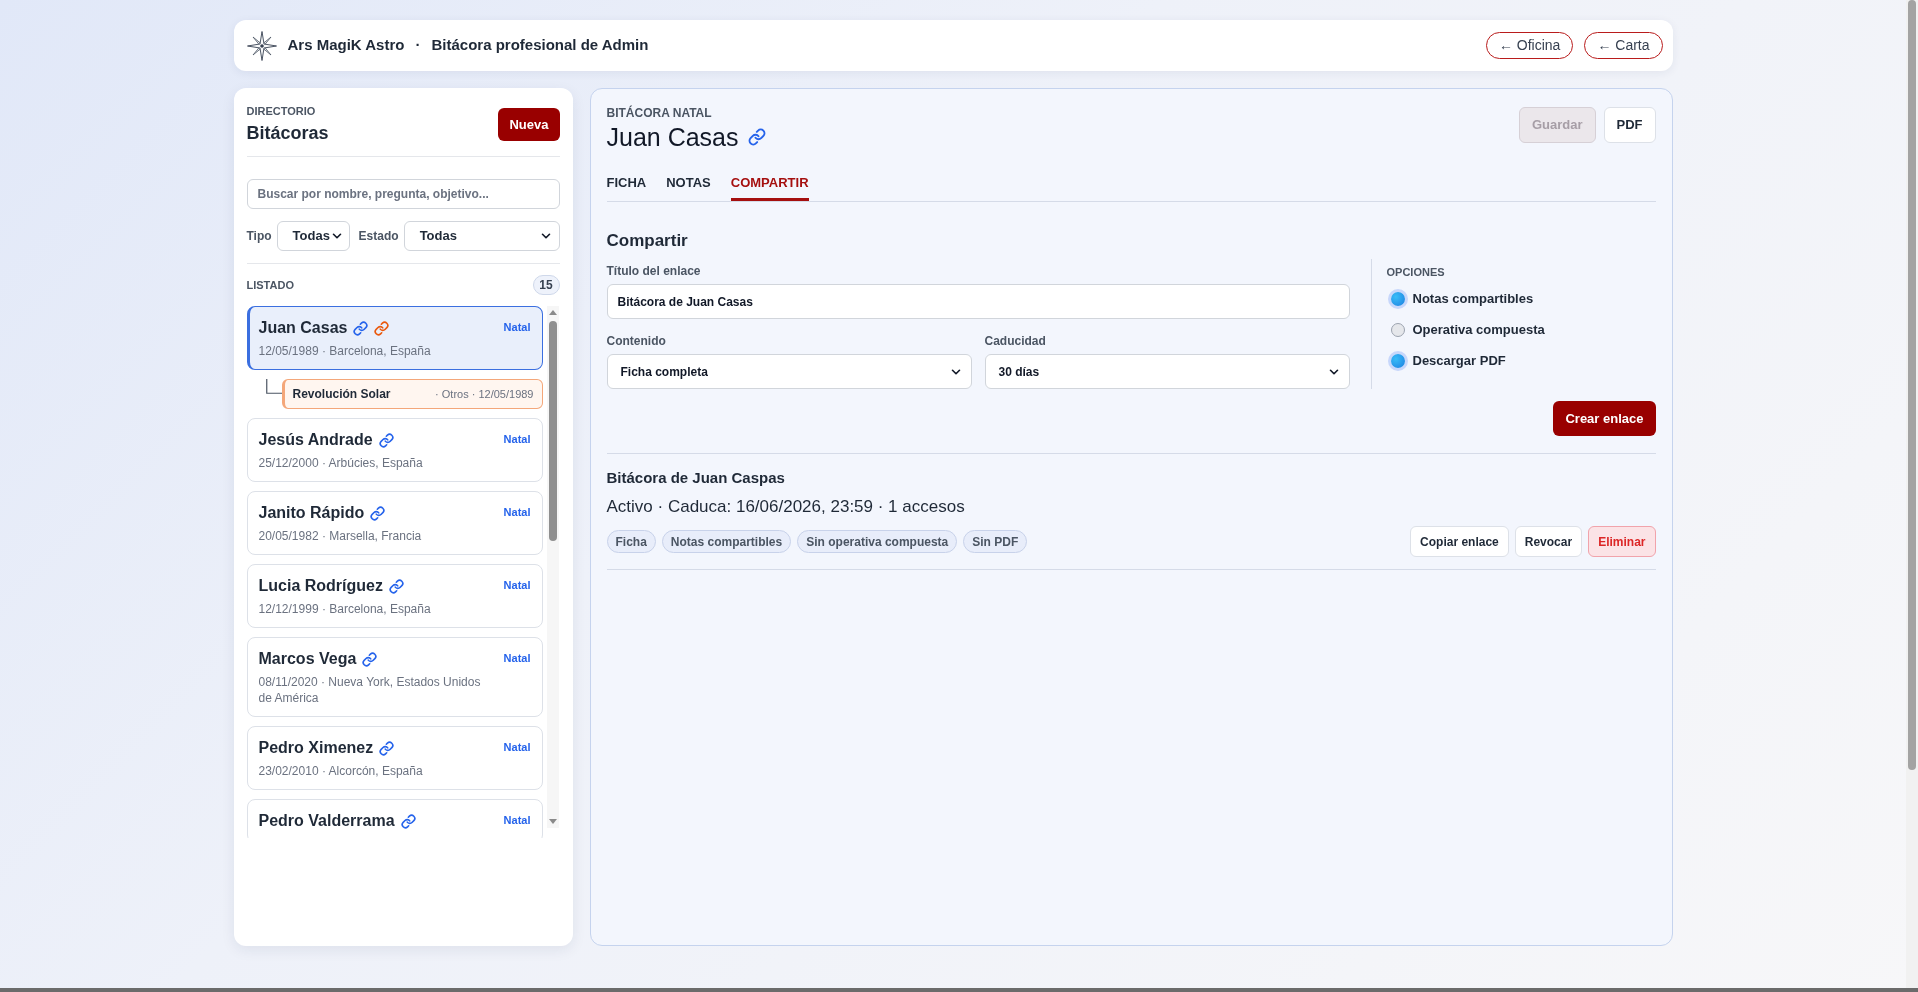 The height and width of the screenshot is (992, 1918). I want to click on record-name: Jesús Andrade, so click(315, 440).